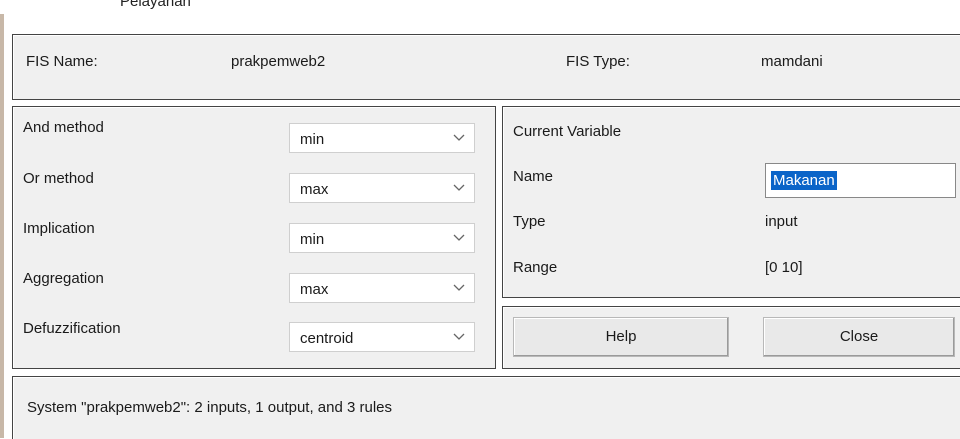 The image size is (960, 439). What do you see at coordinates (784, 267) in the screenshot?
I see `variable-range-value: [0 10]` at bounding box center [784, 267].